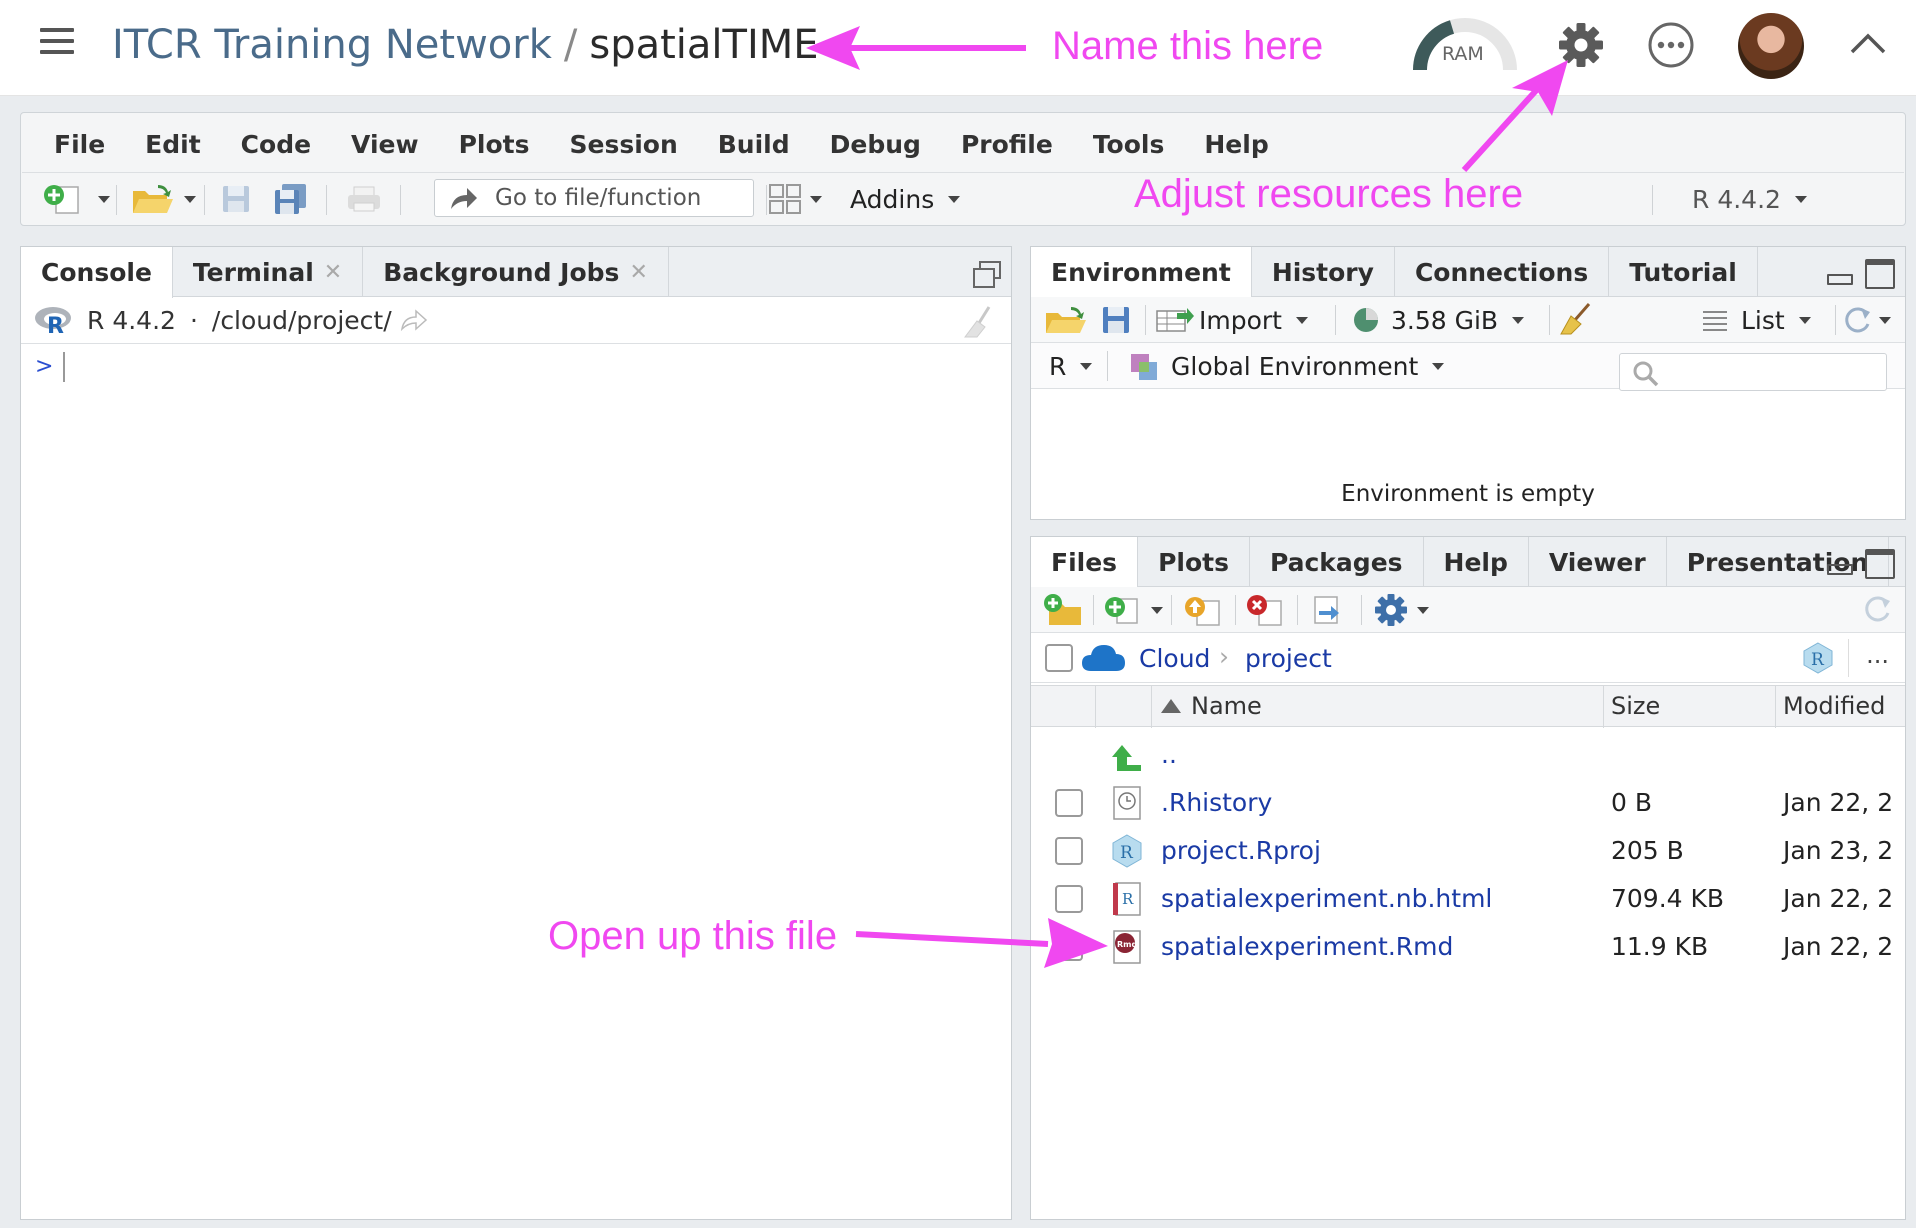 Image resolution: width=1916 pixels, height=1228 pixels. Describe the element at coordinates (494, 144) in the screenshot. I see `menu-plots: Plots` at that location.